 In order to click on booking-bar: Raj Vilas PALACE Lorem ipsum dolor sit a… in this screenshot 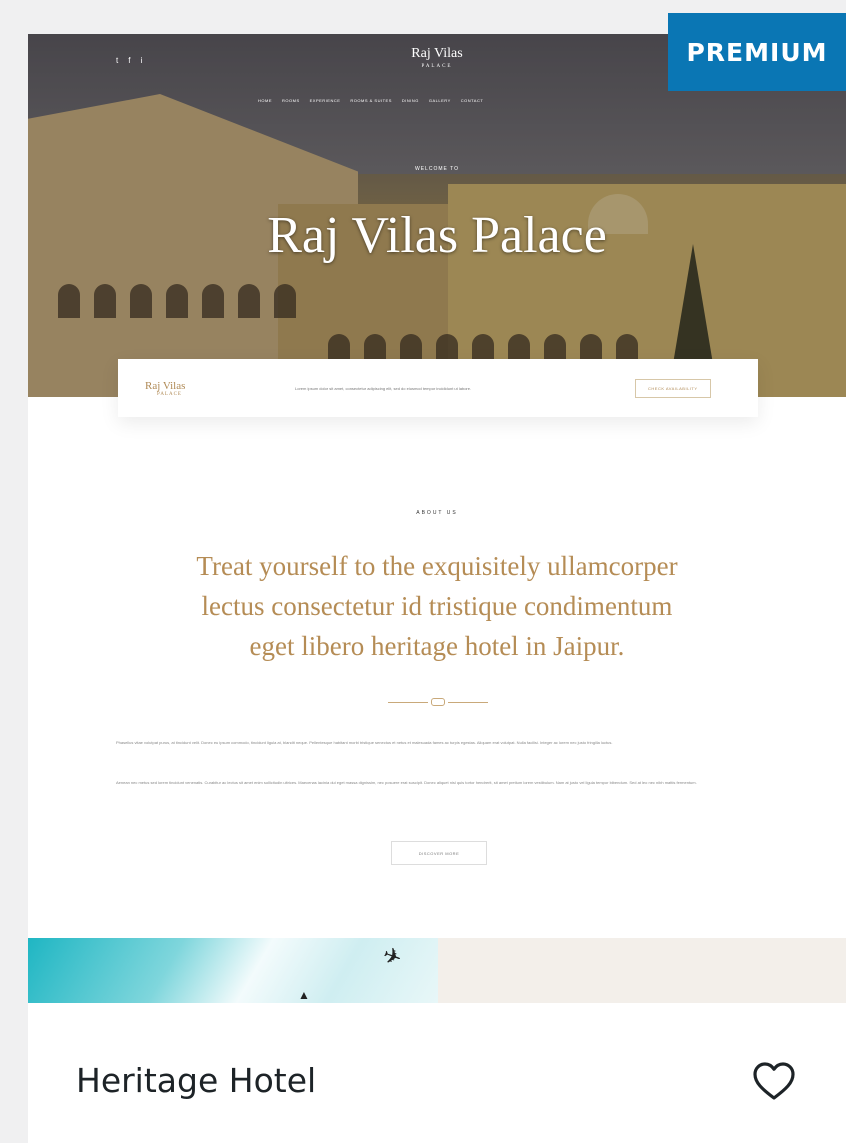, I will do `click(438, 388)`.